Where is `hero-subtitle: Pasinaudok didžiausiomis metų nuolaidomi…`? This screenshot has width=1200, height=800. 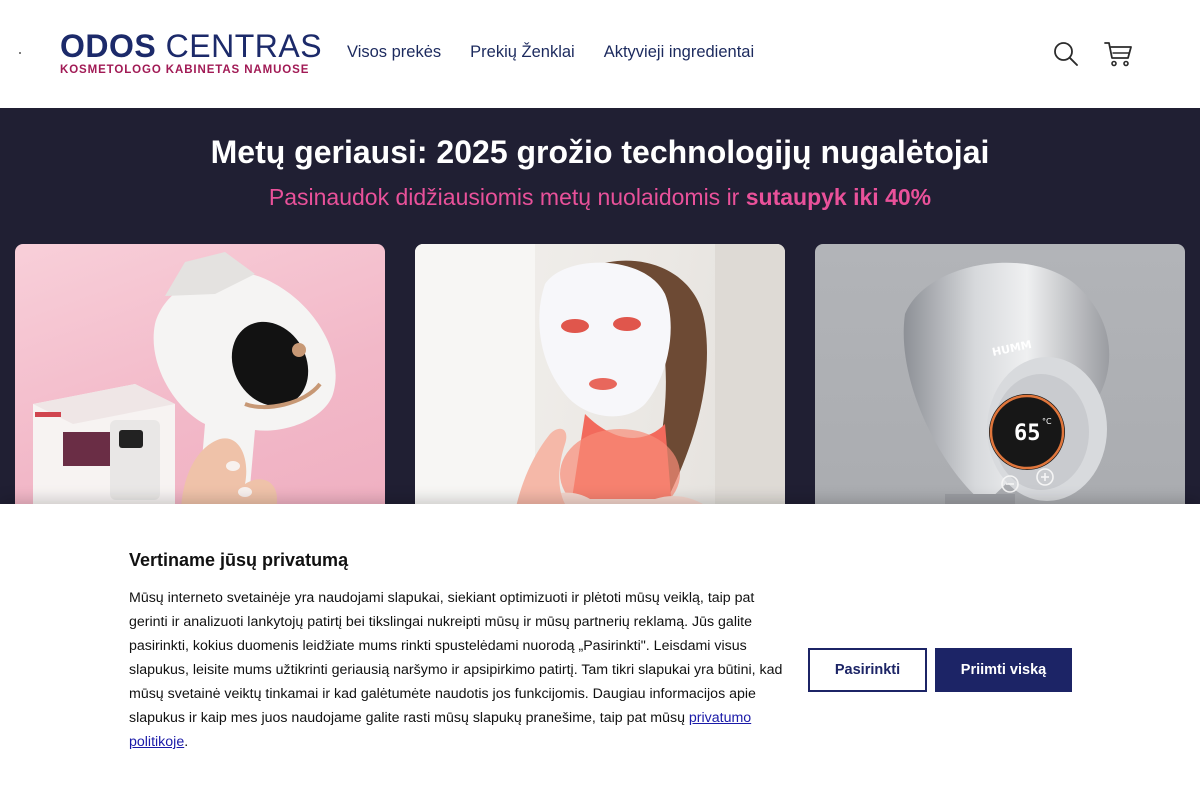 hero-subtitle: Pasinaudok didžiausiomis metų nuolaidomi… is located at coordinates (600, 197).